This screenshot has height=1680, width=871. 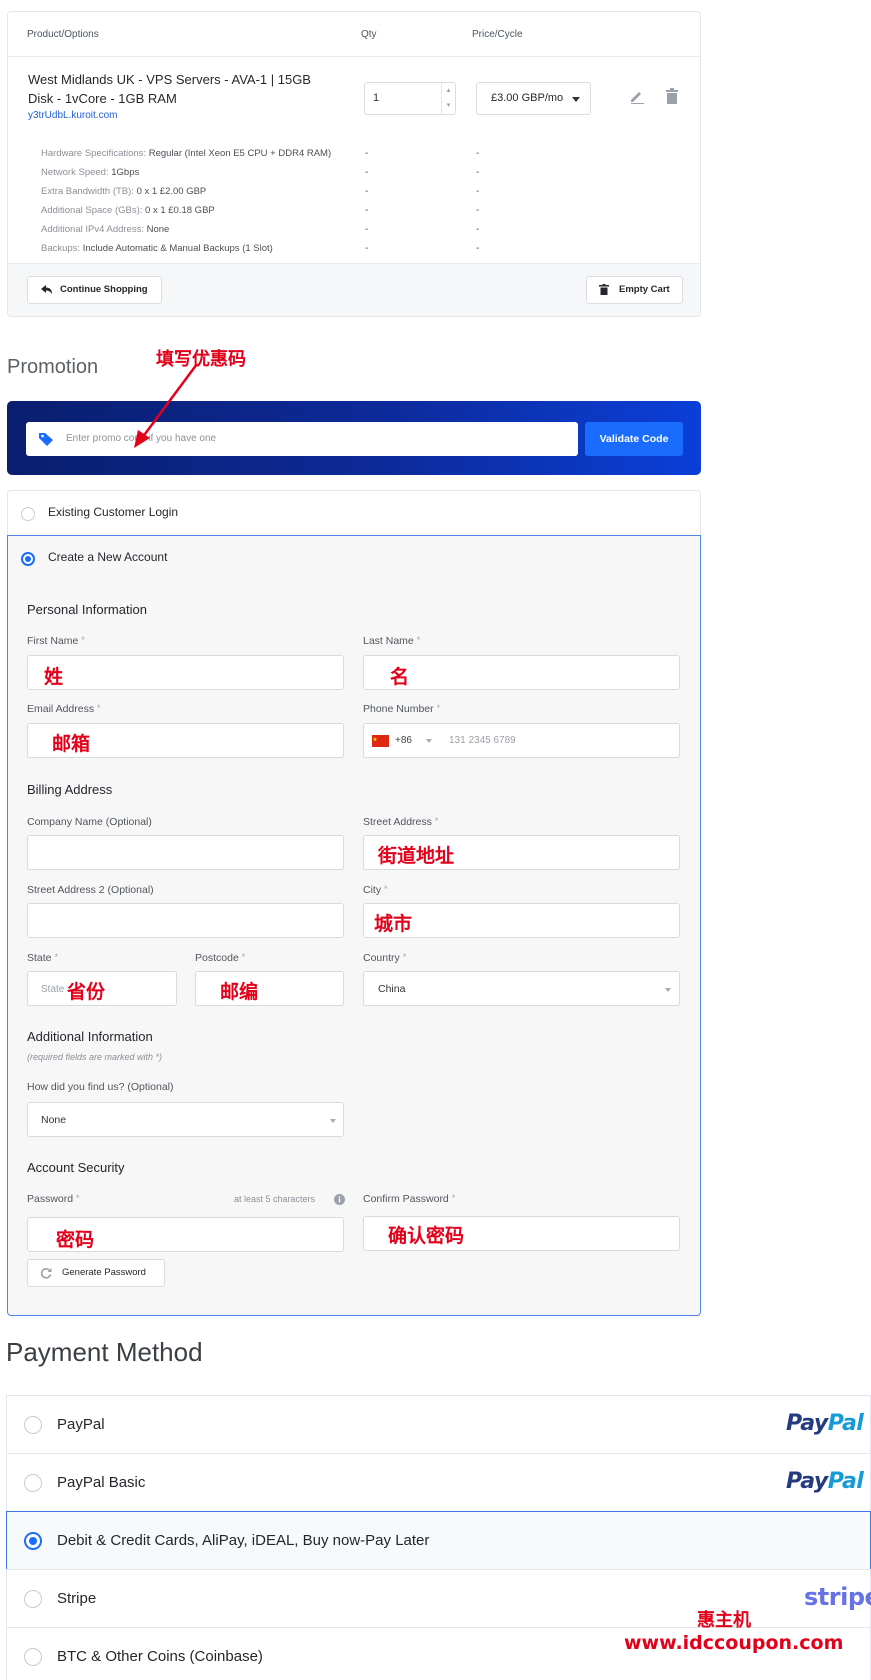 I want to click on config-option-row: Additional Space (GBs): 0 x 1 £0.18 GBP, so click(x=128, y=210).